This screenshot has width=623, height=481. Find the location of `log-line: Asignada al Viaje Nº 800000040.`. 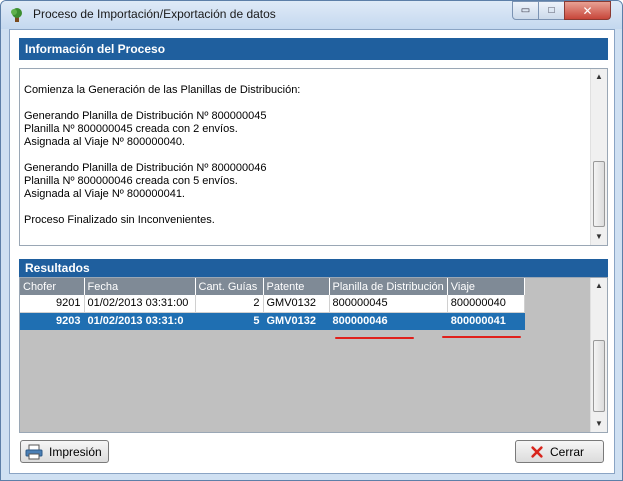

log-line: Asignada al Viaje Nº 800000040. is located at coordinates (104, 142).